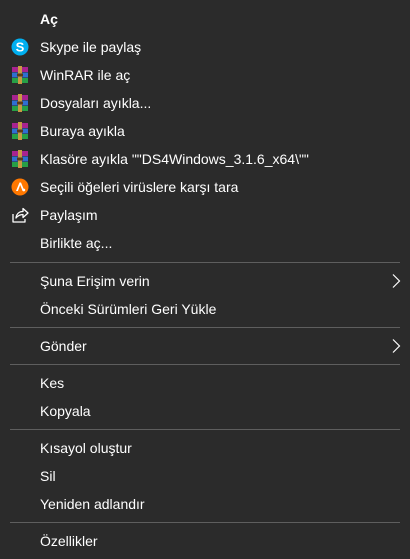 Image resolution: width=410 pixels, height=559 pixels. I want to click on menu-item-label: Yeniden adlandır, so click(92, 504).